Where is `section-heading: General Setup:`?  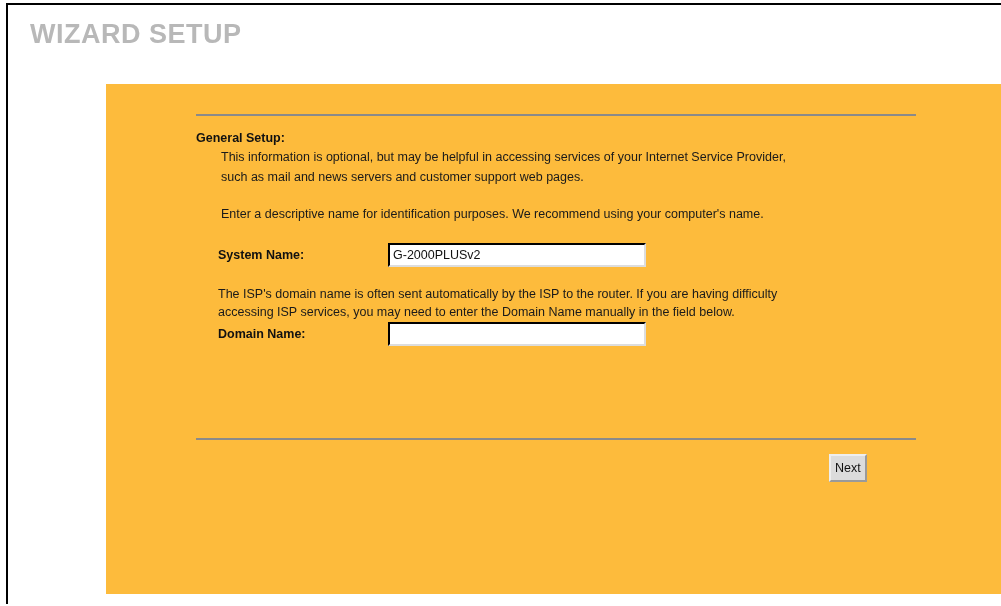
section-heading: General Setup: is located at coordinates (241, 138).